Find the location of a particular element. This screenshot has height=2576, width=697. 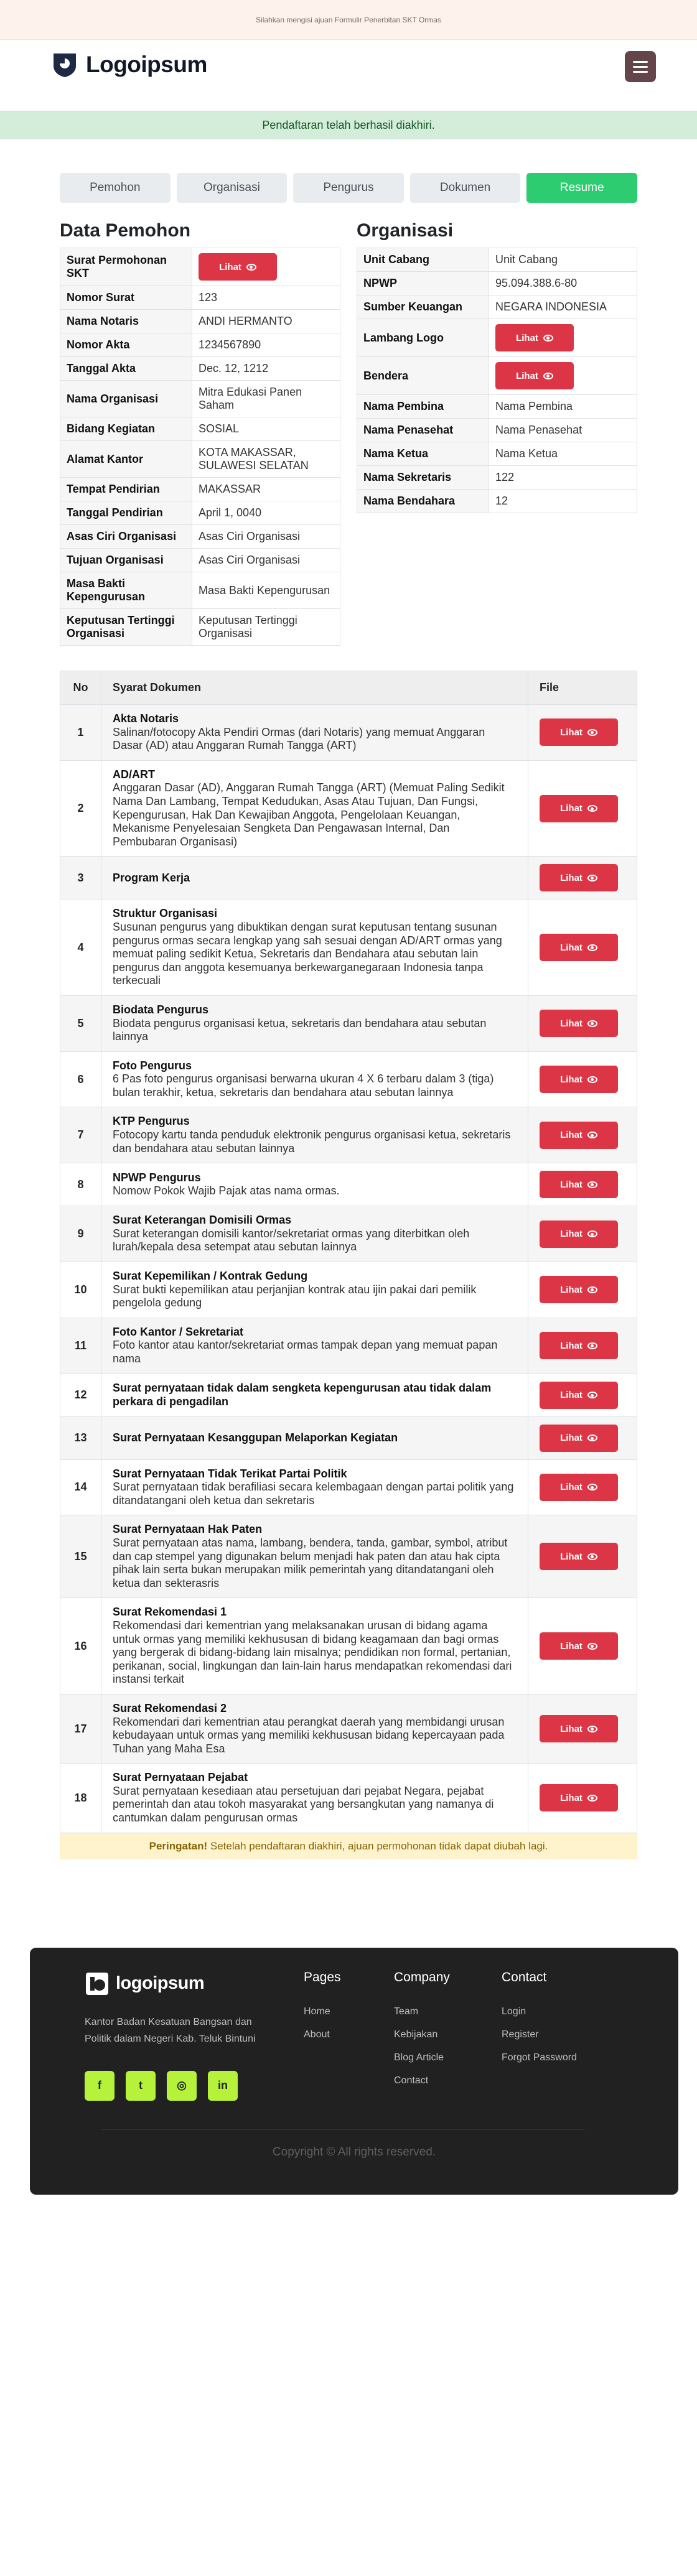

footer-link: Login is located at coordinates (539, 2011).